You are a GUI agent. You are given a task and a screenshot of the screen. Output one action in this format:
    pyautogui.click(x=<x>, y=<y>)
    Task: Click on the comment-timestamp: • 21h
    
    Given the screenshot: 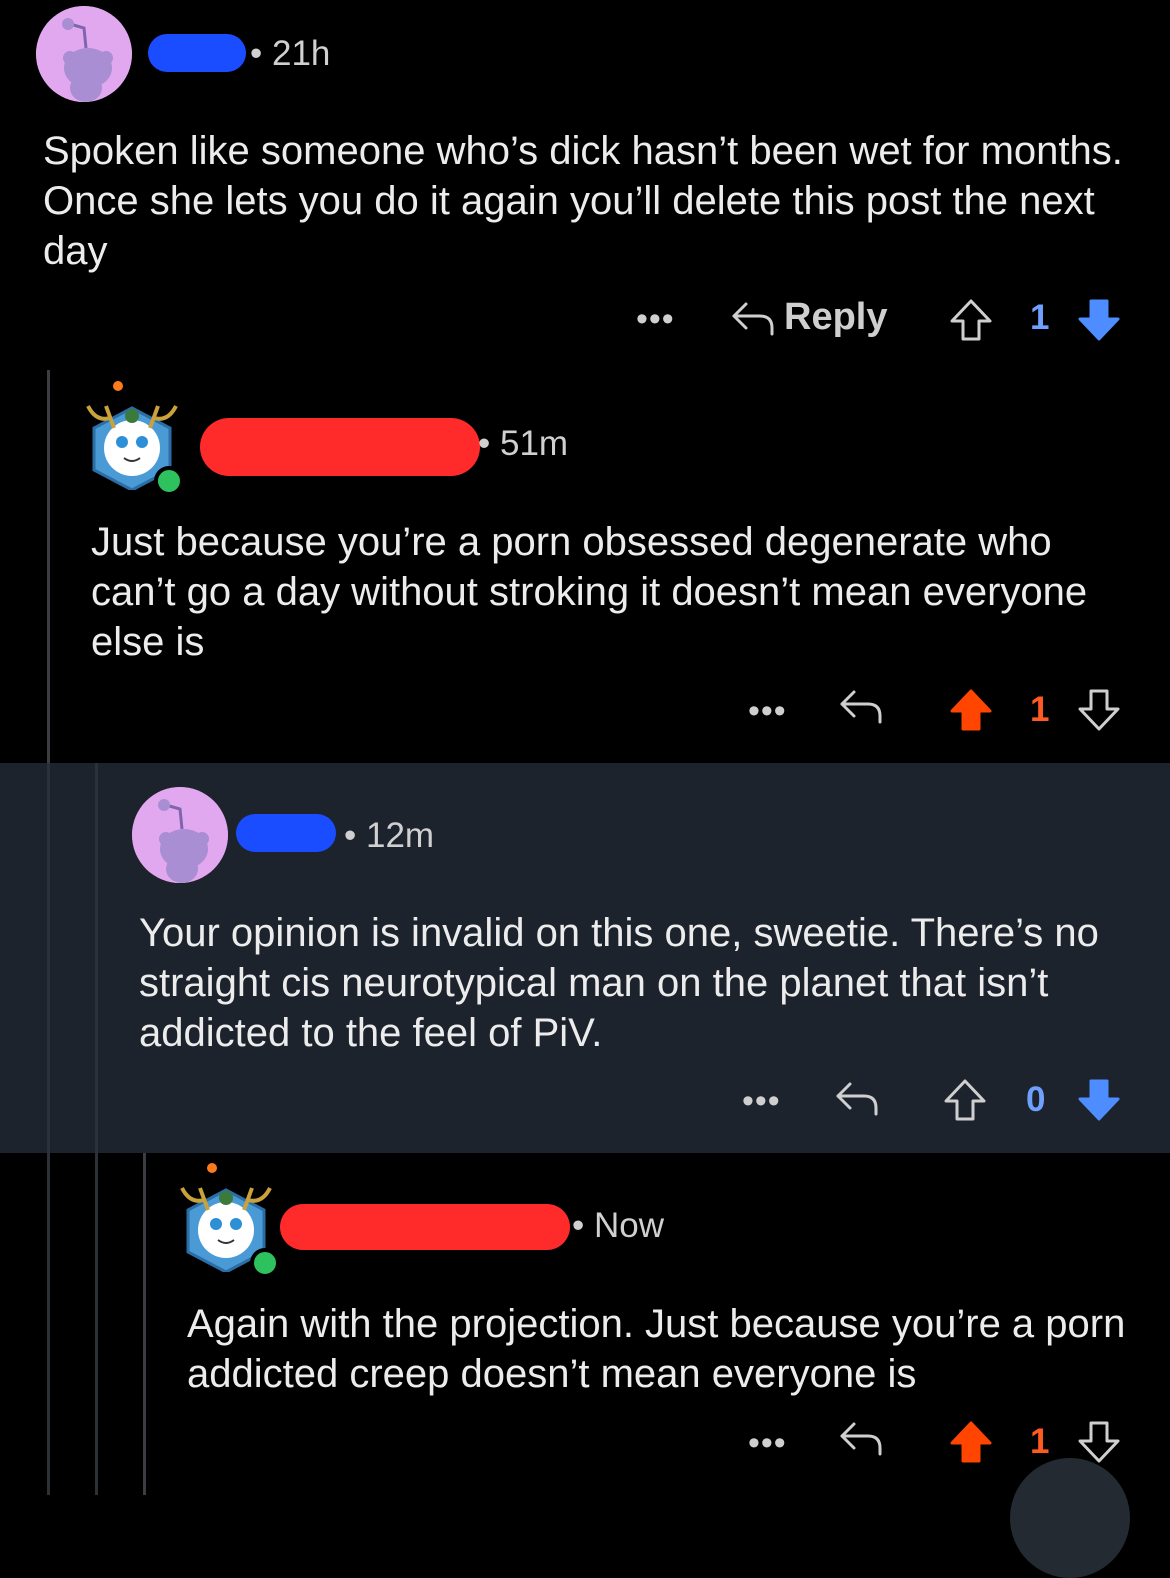 What is the action you would take?
    pyautogui.click(x=290, y=53)
    